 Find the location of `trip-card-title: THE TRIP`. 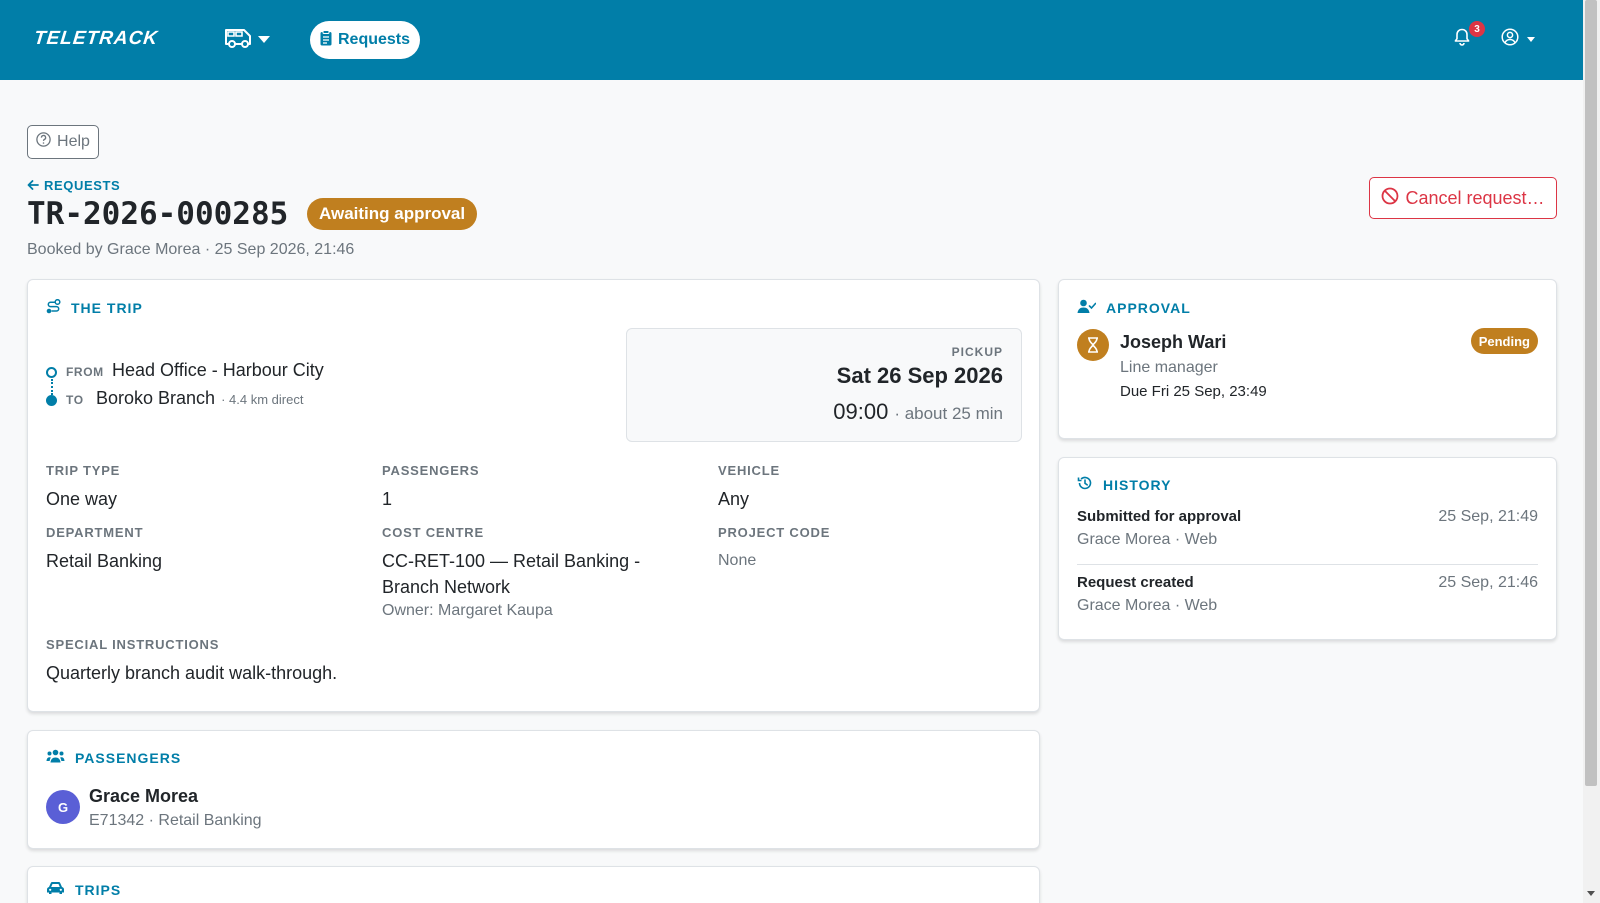

trip-card-title: THE TRIP is located at coordinates (94, 307).